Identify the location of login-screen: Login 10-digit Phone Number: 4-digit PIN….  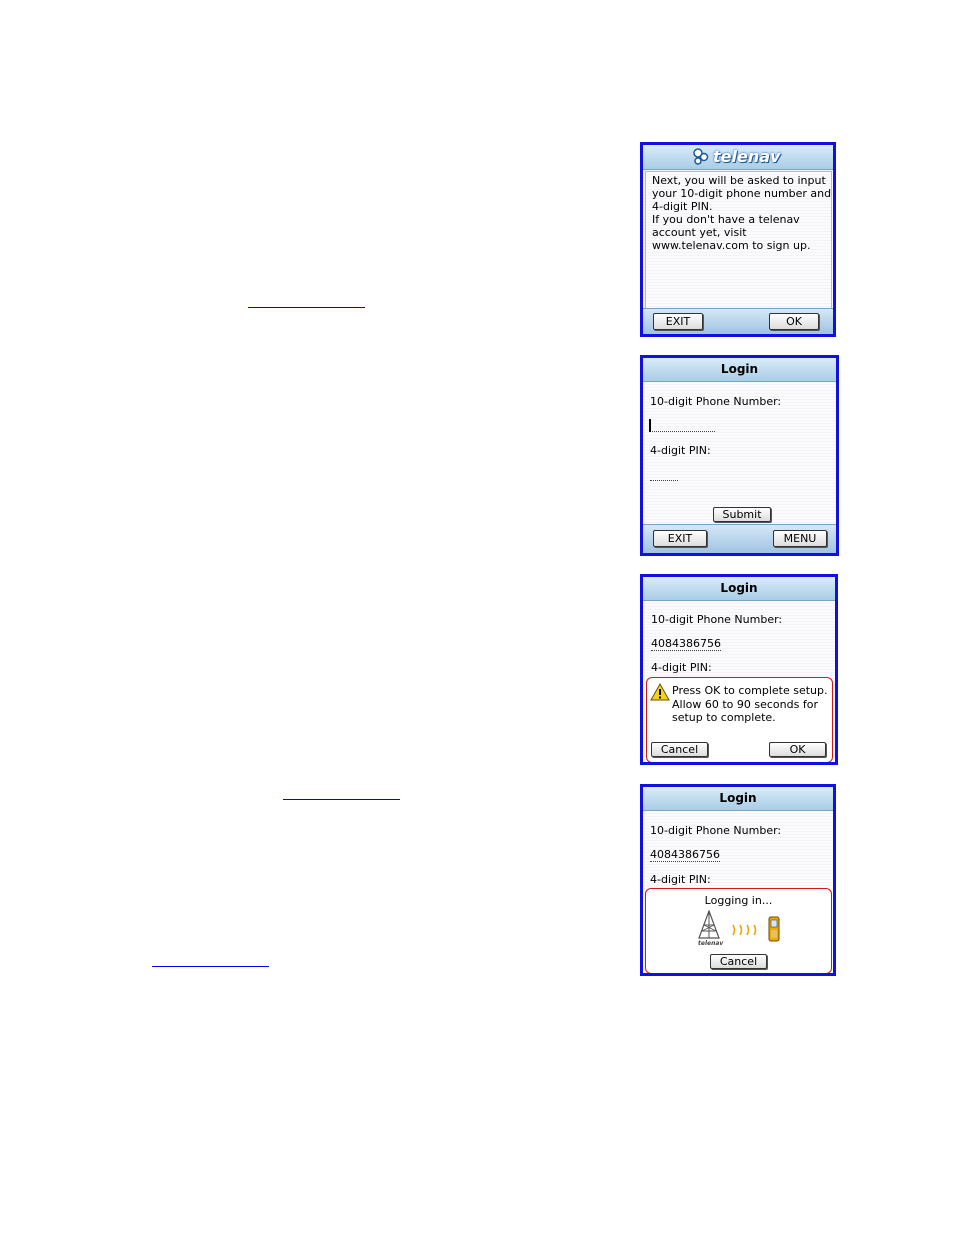
(739, 455).